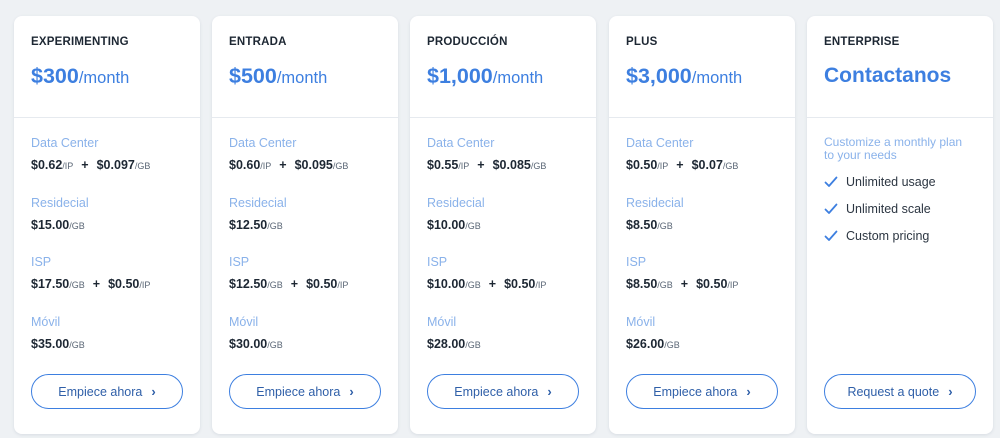 The height and width of the screenshot is (438, 1000). Describe the element at coordinates (891, 182) in the screenshot. I see `feature-label: Unlimited usage` at that location.